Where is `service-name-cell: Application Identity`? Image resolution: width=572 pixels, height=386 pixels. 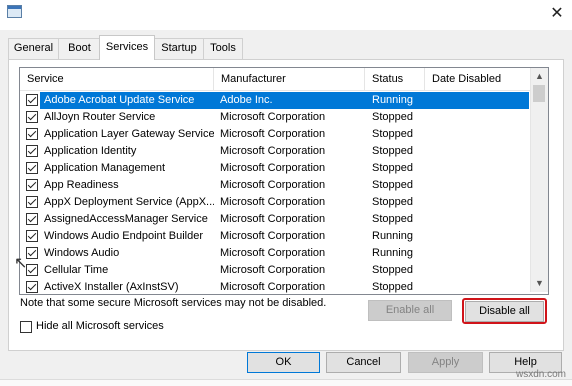
service-name-cell: Application Identity is located at coordinates (90, 151).